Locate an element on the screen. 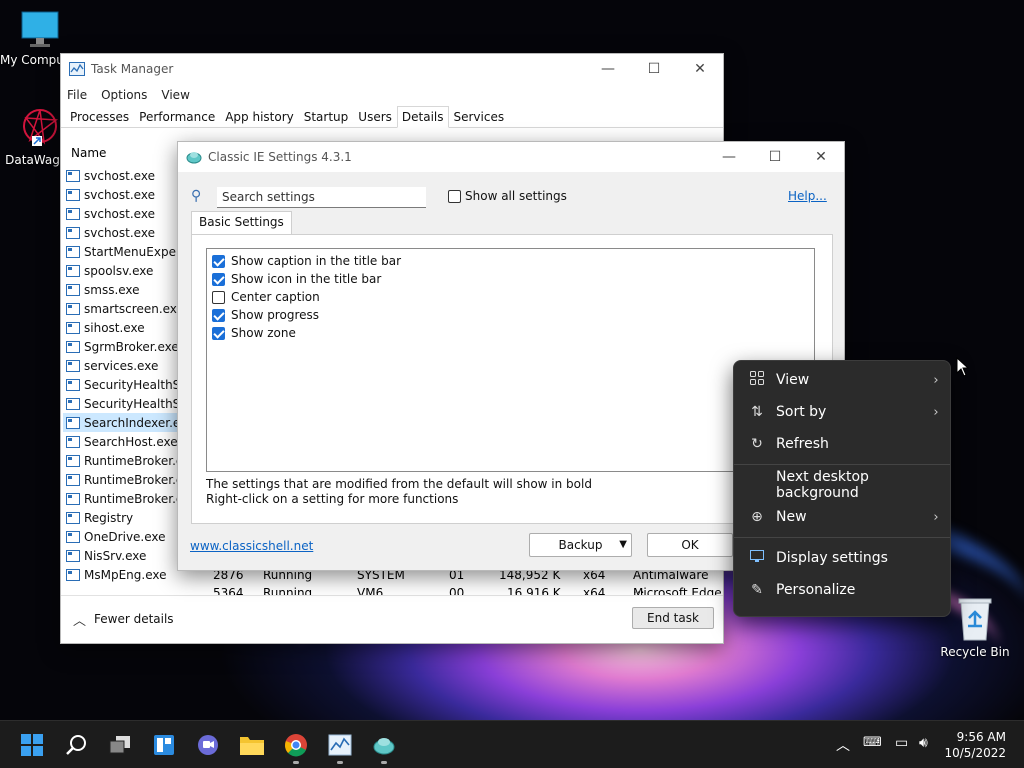 This screenshot has width=1024, height=768. menu-item-personalize: ✎ Personalize is located at coordinates (843, 590).